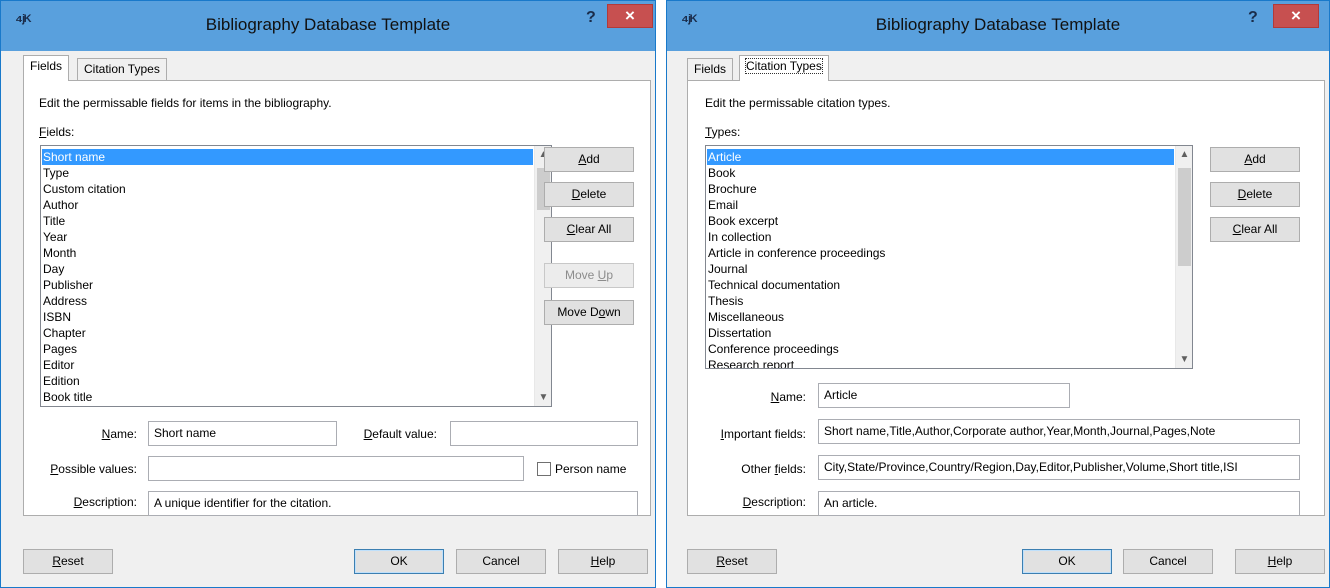 This screenshot has height=588, width=1330. What do you see at coordinates (940, 205) in the screenshot?
I see `list-item: Email` at bounding box center [940, 205].